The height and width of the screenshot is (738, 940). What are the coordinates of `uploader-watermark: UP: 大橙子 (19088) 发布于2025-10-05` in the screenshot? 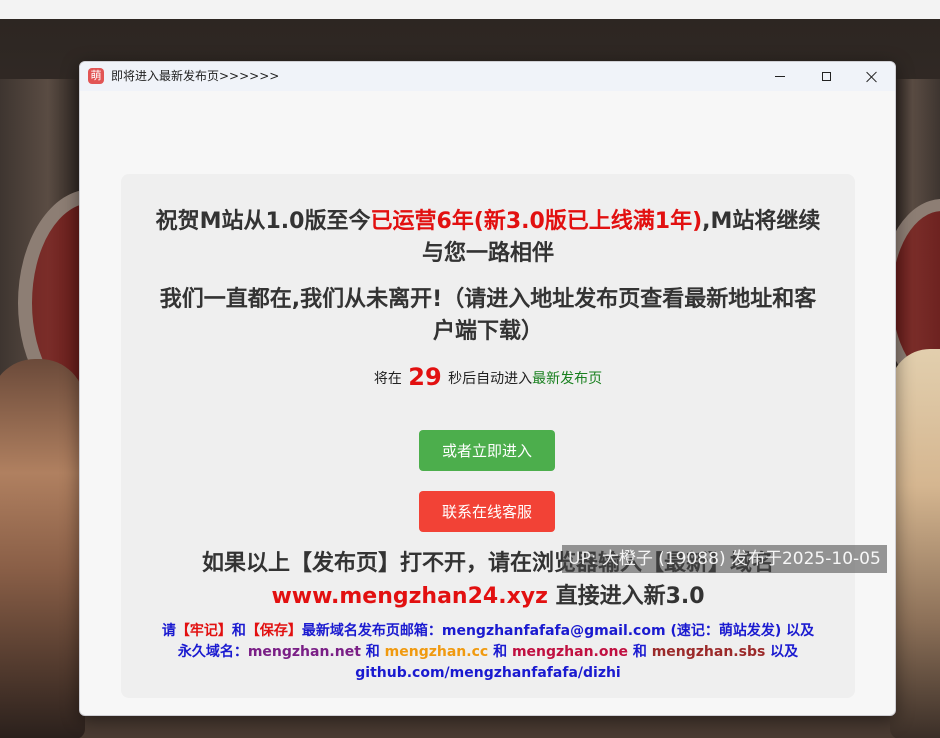 It's located at (724, 559).